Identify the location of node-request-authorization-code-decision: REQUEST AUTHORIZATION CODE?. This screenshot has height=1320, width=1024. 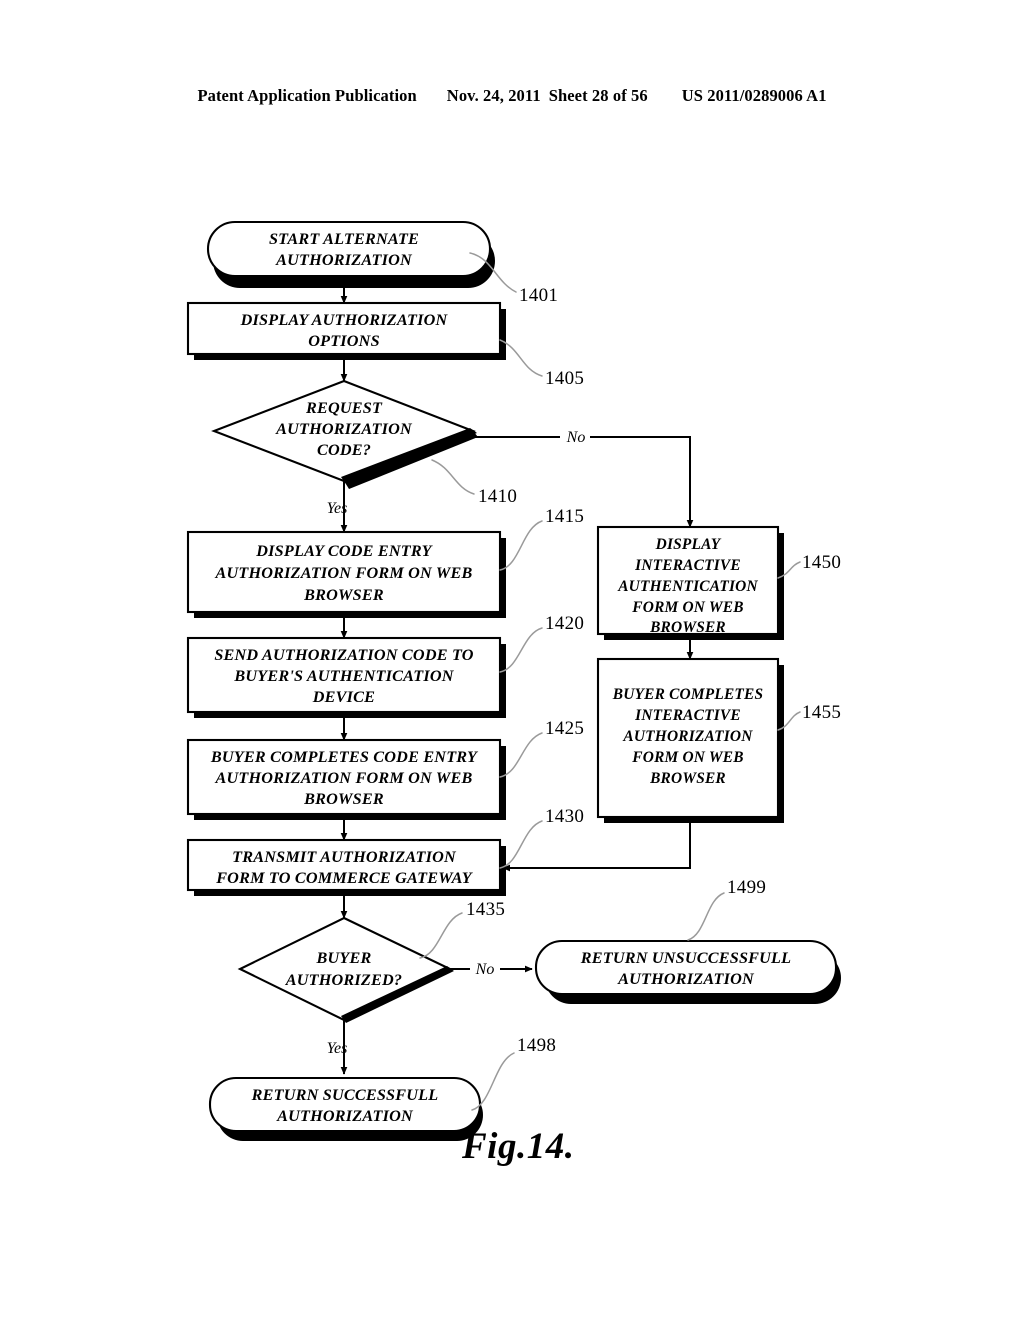
(344, 434).